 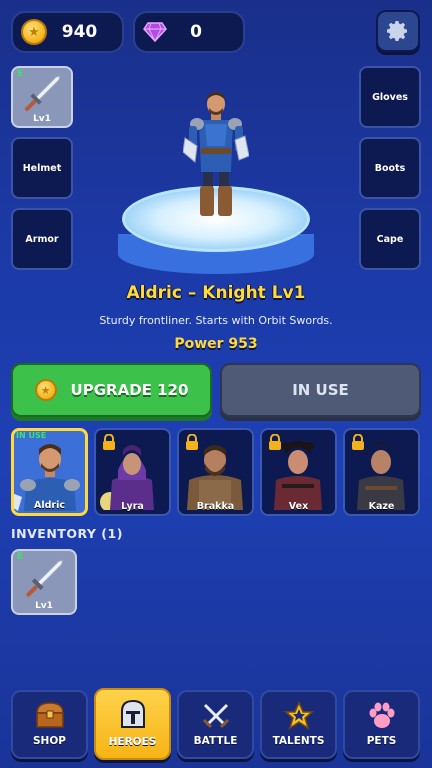 I want to click on nav-label: SHOP, so click(x=49, y=741).